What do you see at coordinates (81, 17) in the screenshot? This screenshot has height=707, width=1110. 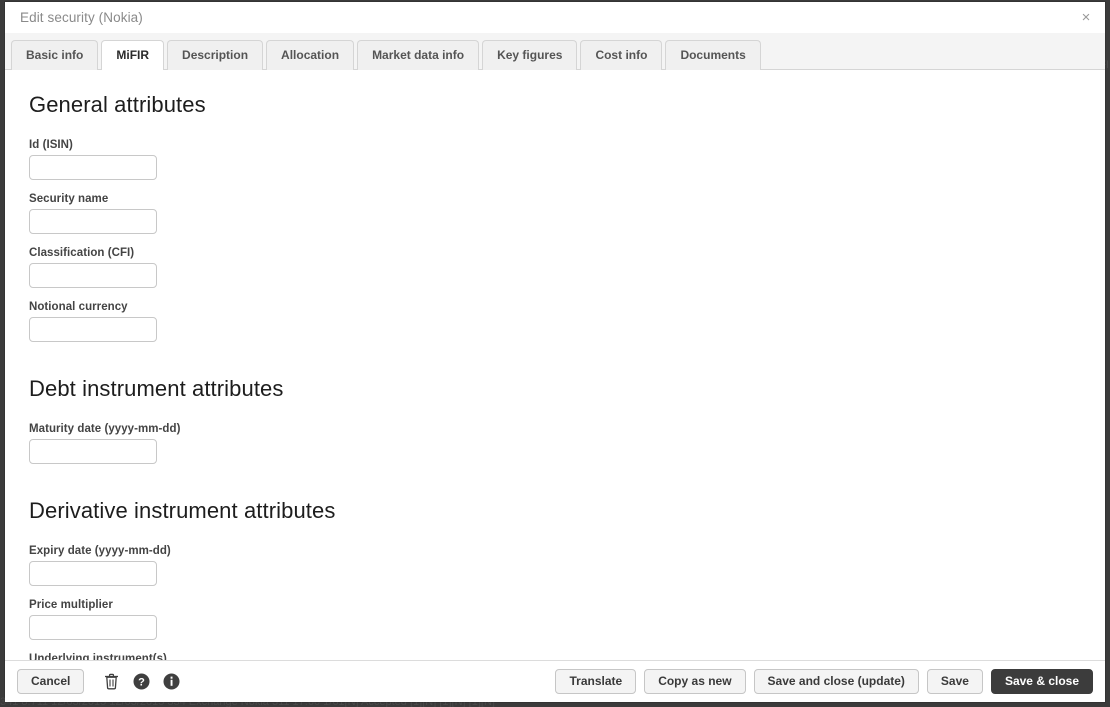 I see `dialog-title: Edit security (Nokia)` at bounding box center [81, 17].